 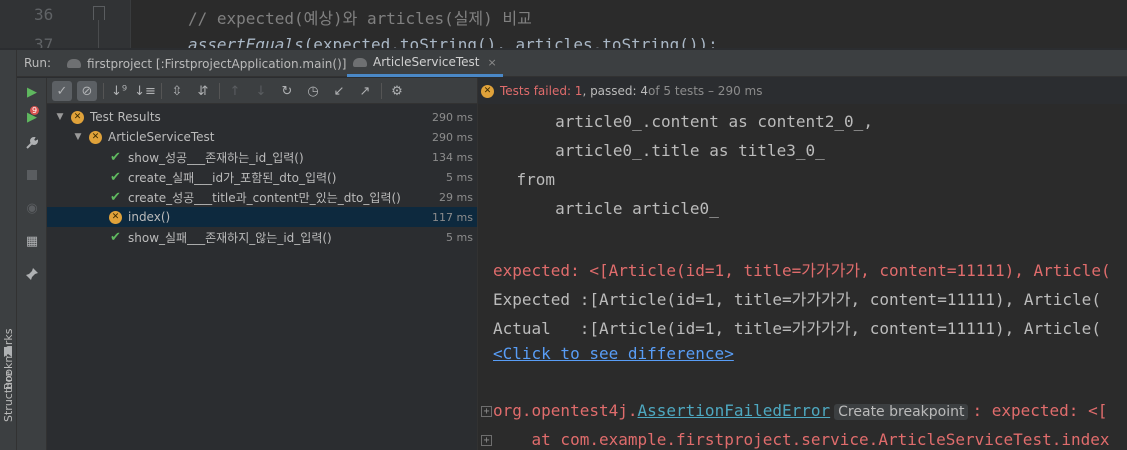 What do you see at coordinates (32, 115) in the screenshot?
I see `rerun-failed-icon: ▶ 9` at bounding box center [32, 115].